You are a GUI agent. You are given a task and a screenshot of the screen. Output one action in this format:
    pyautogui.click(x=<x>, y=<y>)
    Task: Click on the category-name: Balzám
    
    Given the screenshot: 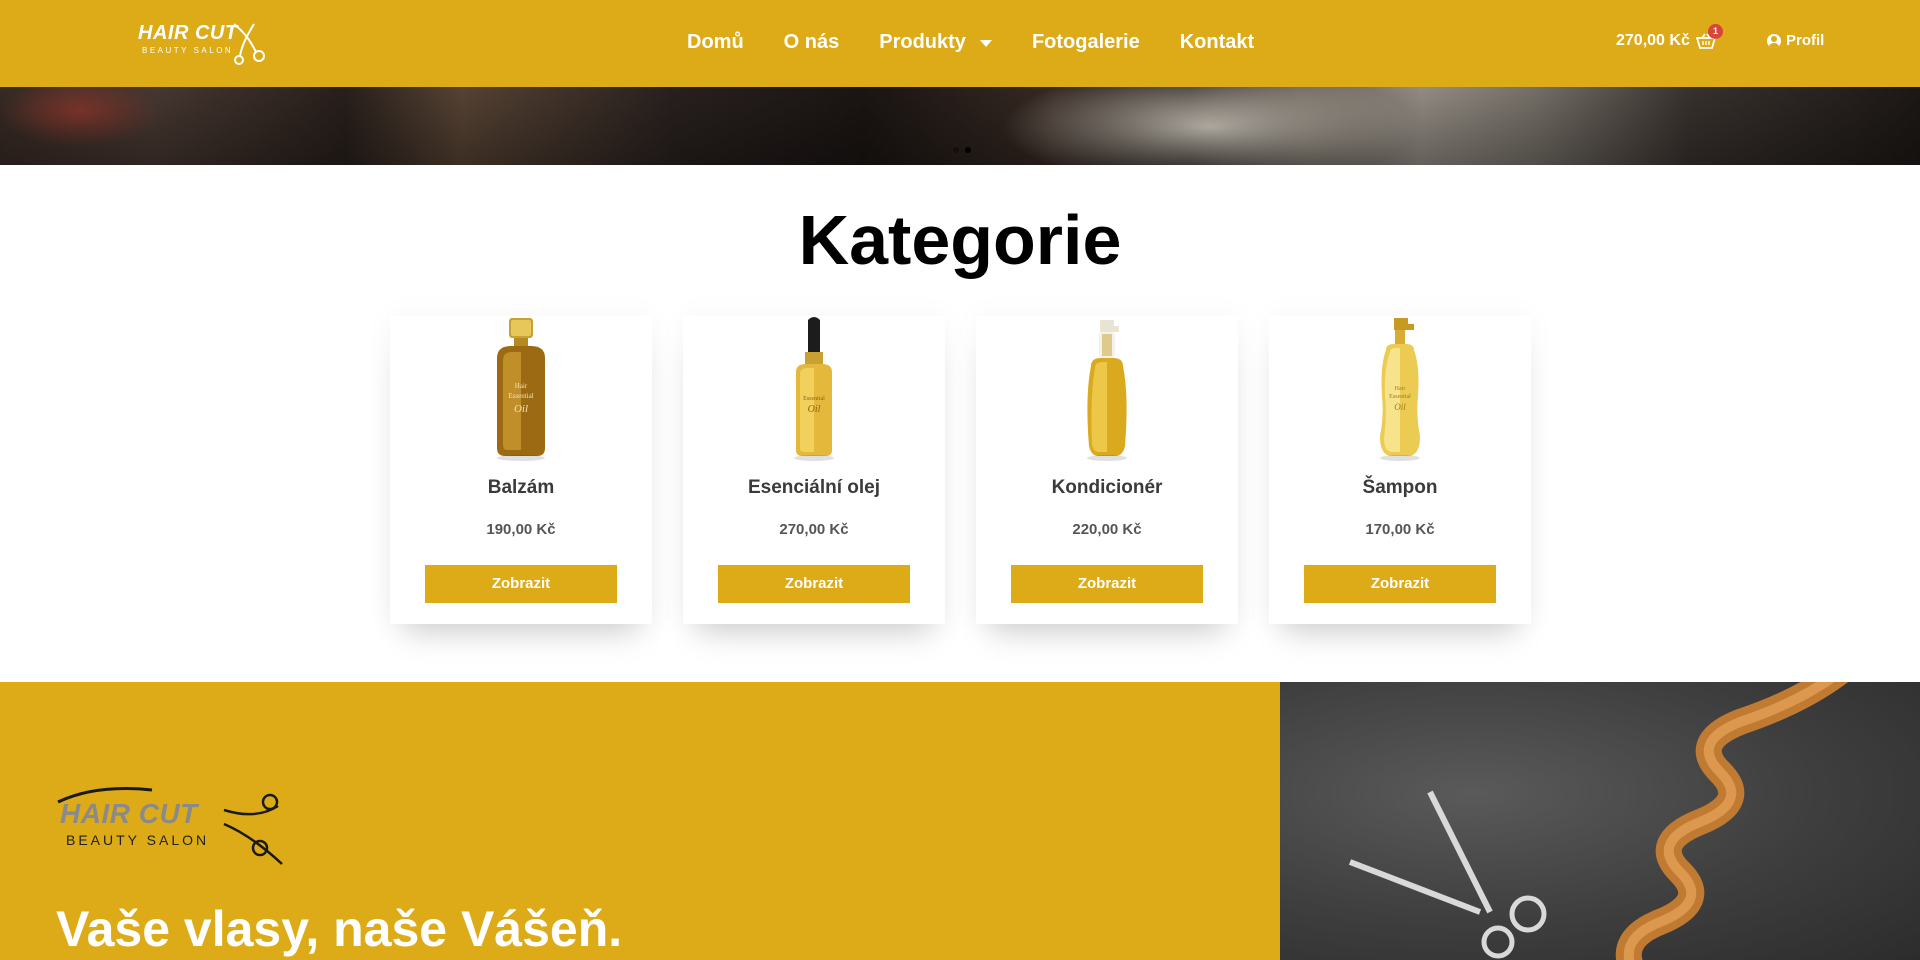 What is the action you would take?
    pyautogui.click(x=521, y=488)
    